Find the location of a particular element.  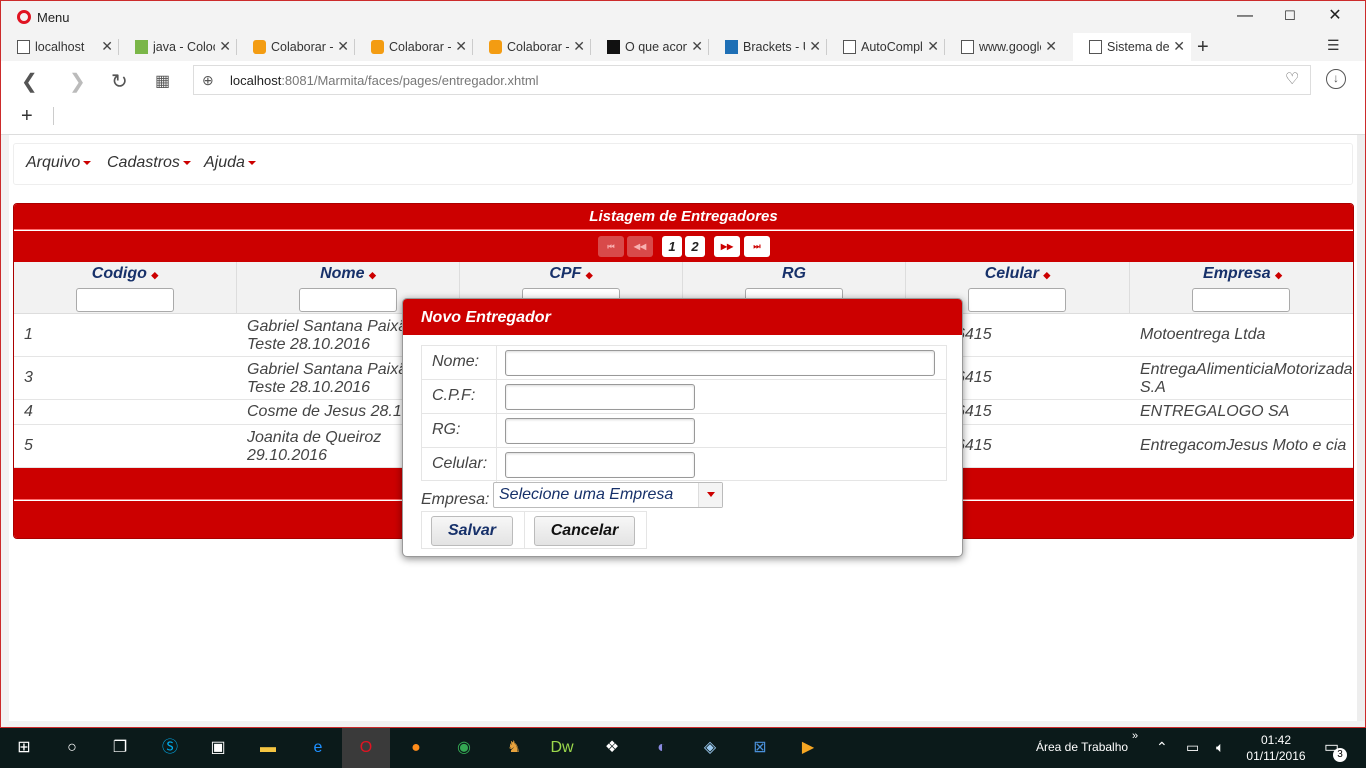

tab-label: O que acontece is located at coordinates (656, 47).